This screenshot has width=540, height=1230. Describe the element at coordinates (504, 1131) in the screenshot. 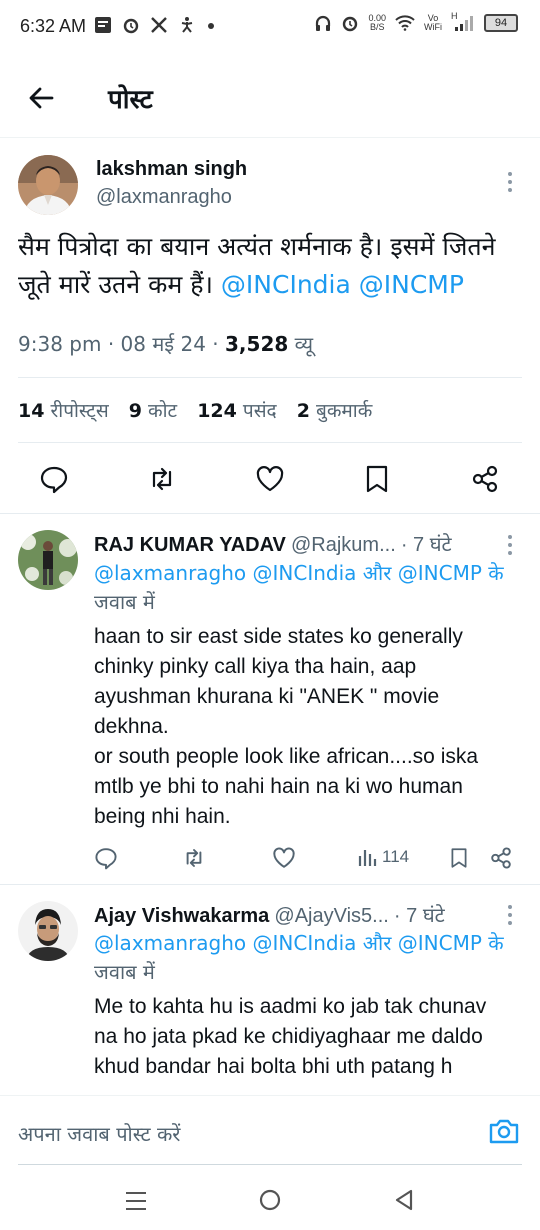

I see `camera-icon` at that location.